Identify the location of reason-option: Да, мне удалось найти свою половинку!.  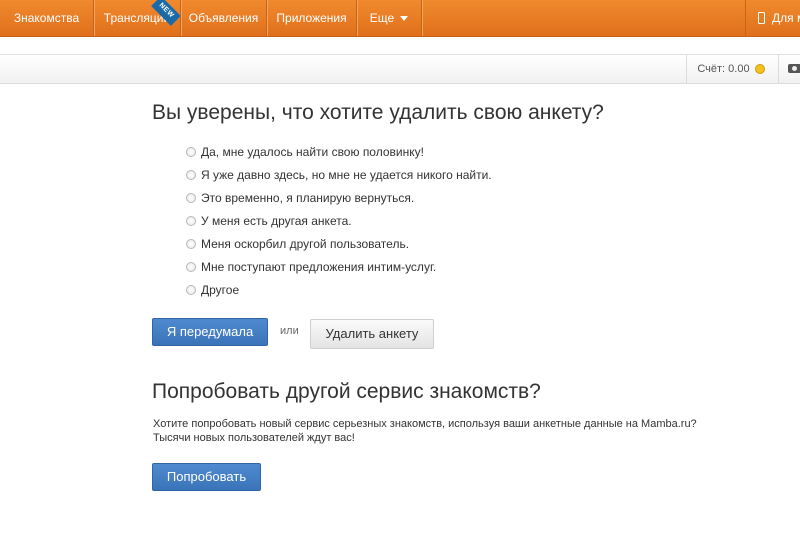
(305, 152).